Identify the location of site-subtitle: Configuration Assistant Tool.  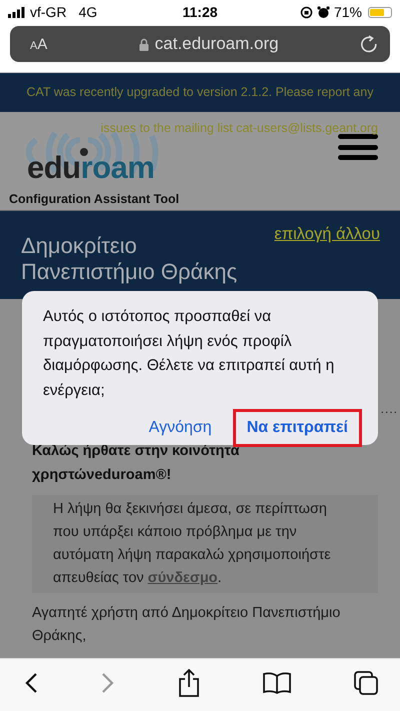
(94, 199).